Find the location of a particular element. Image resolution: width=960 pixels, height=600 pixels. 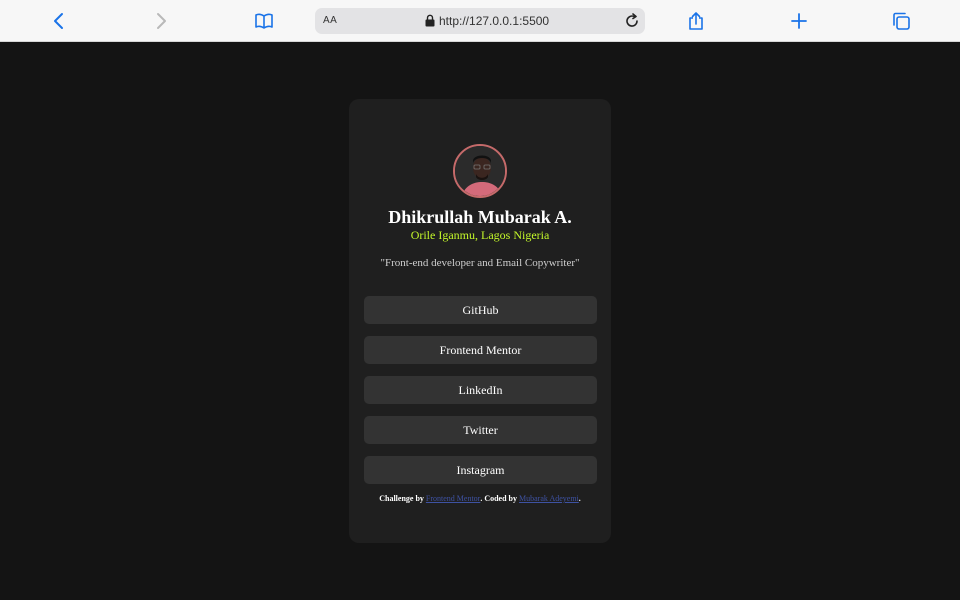

address-bar: AA http://127.0.0.1:5500 is located at coordinates (480, 21).